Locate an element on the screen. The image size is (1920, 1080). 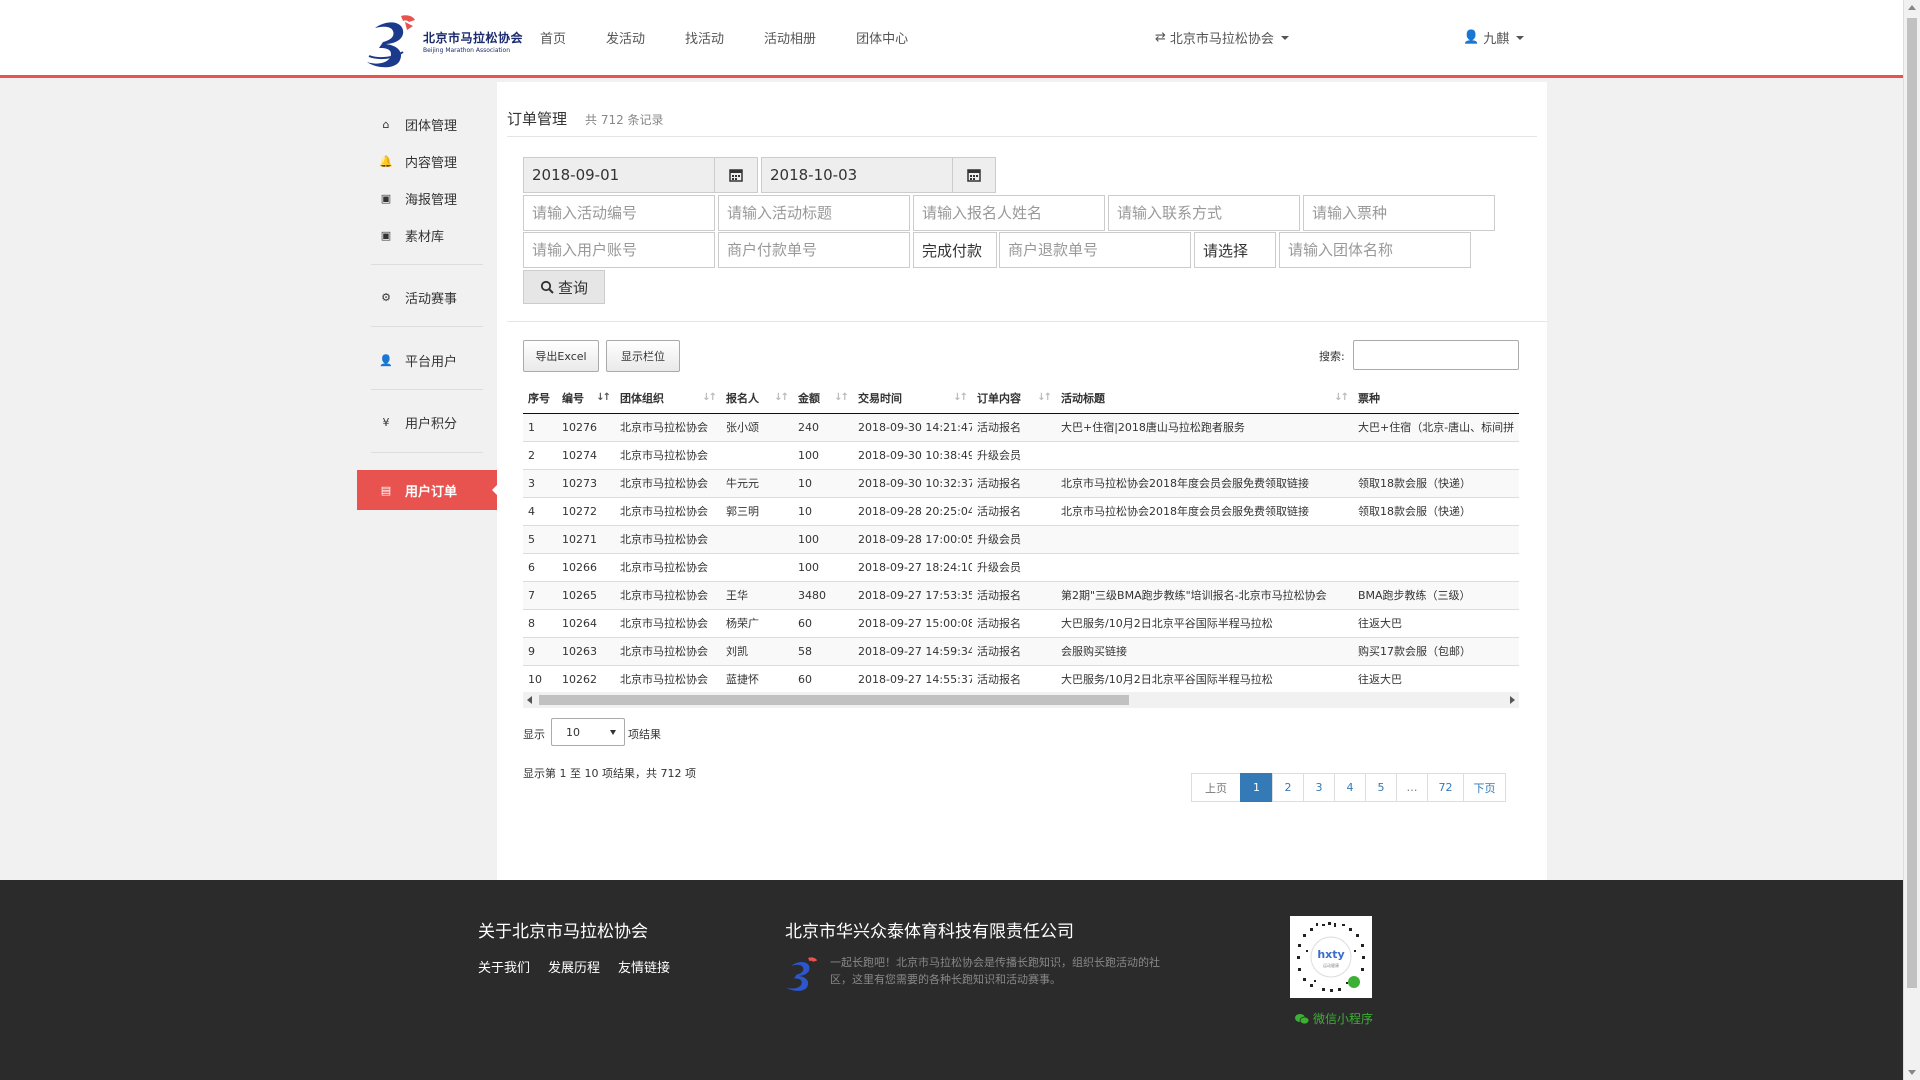
next-page-button: 下页 is located at coordinates (1484, 787).